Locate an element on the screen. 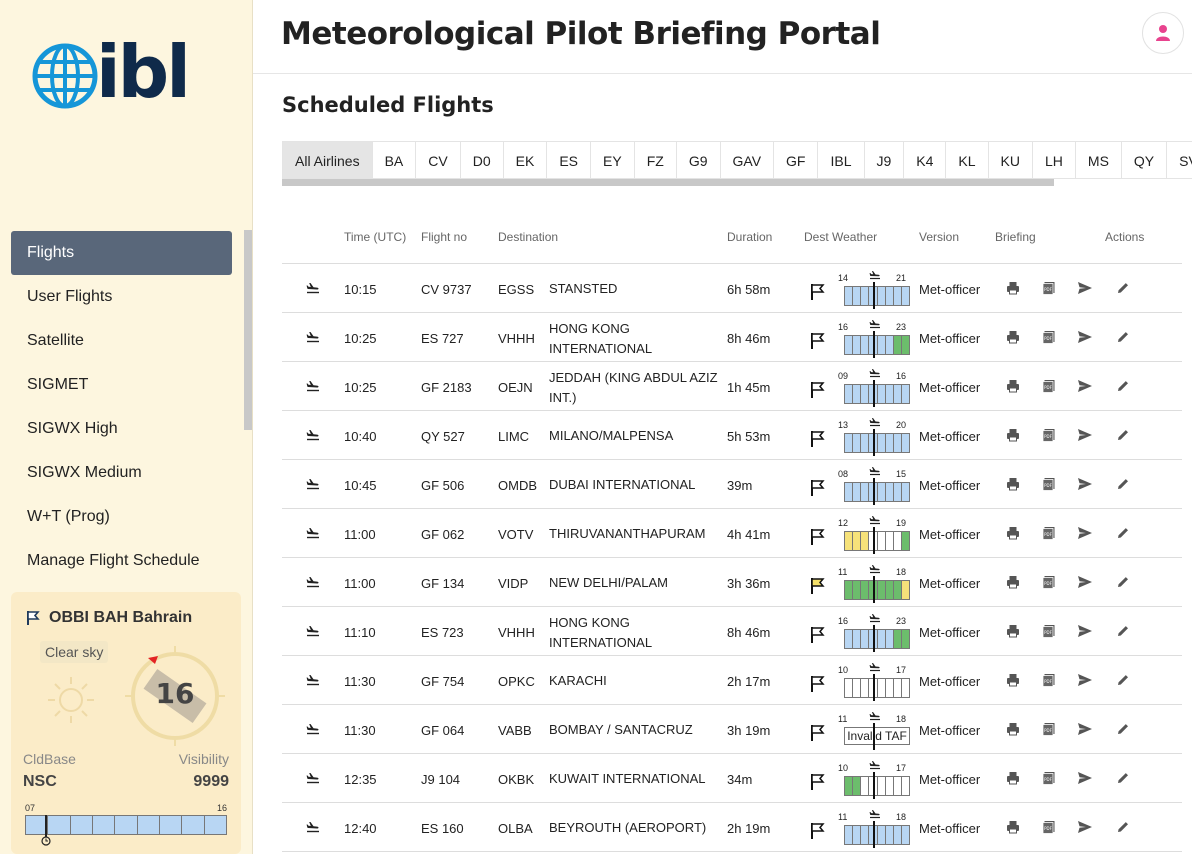 The width and height of the screenshot is (1192, 854). sidebar-item-satellite: Satellite is located at coordinates (121, 341).